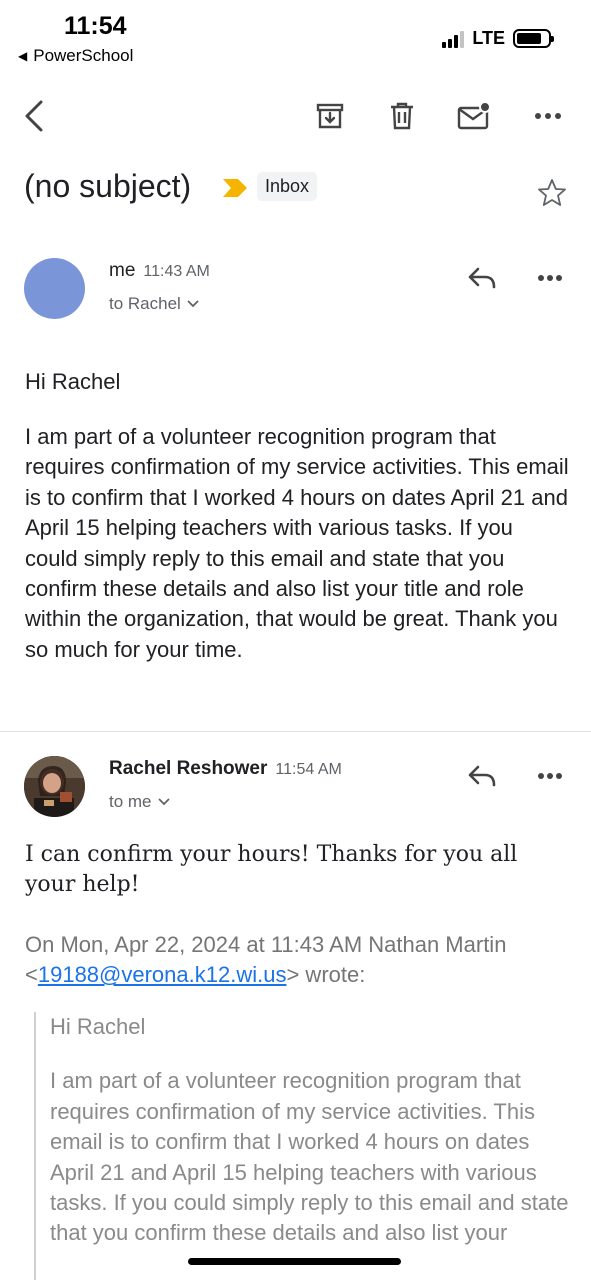 This screenshot has height=1280, width=591. What do you see at coordinates (83, 55) in the screenshot?
I see `back-app-label: PowerSchool` at bounding box center [83, 55].